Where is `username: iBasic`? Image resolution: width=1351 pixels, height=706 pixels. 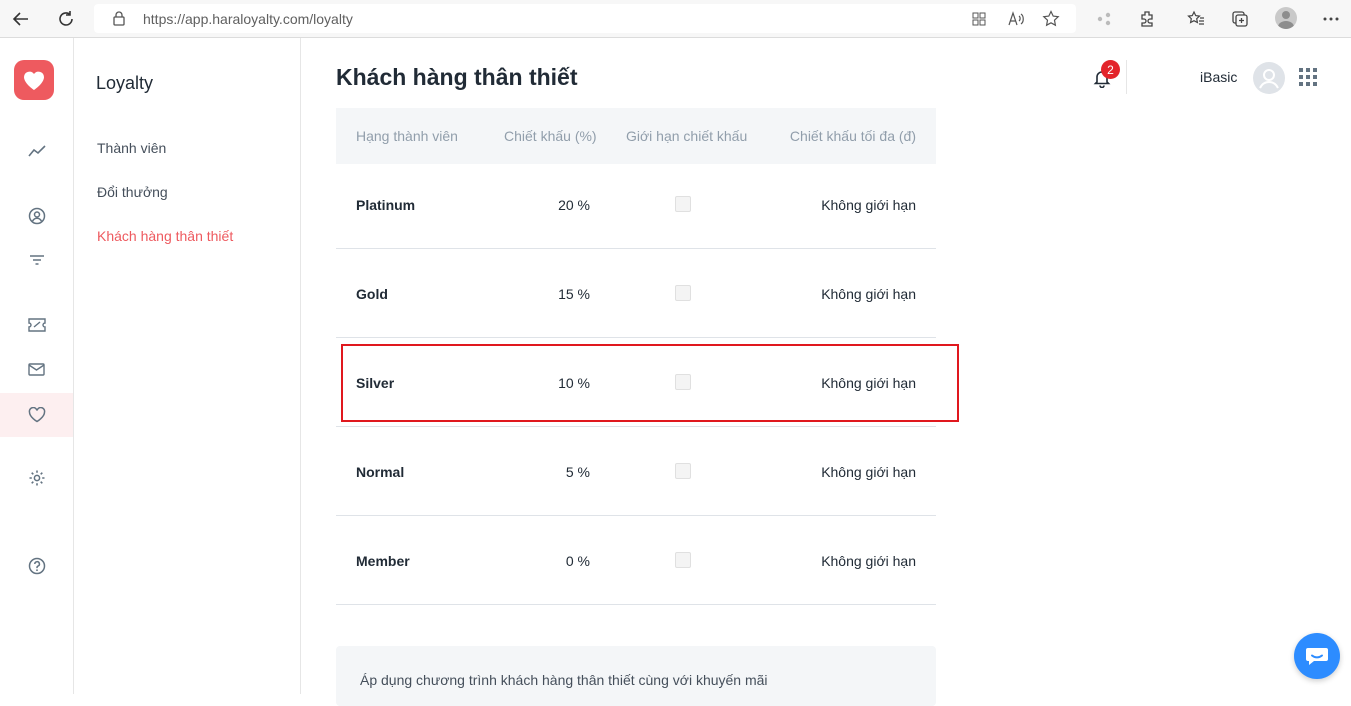
username: iBasic is located at coordinates (1218, 77).